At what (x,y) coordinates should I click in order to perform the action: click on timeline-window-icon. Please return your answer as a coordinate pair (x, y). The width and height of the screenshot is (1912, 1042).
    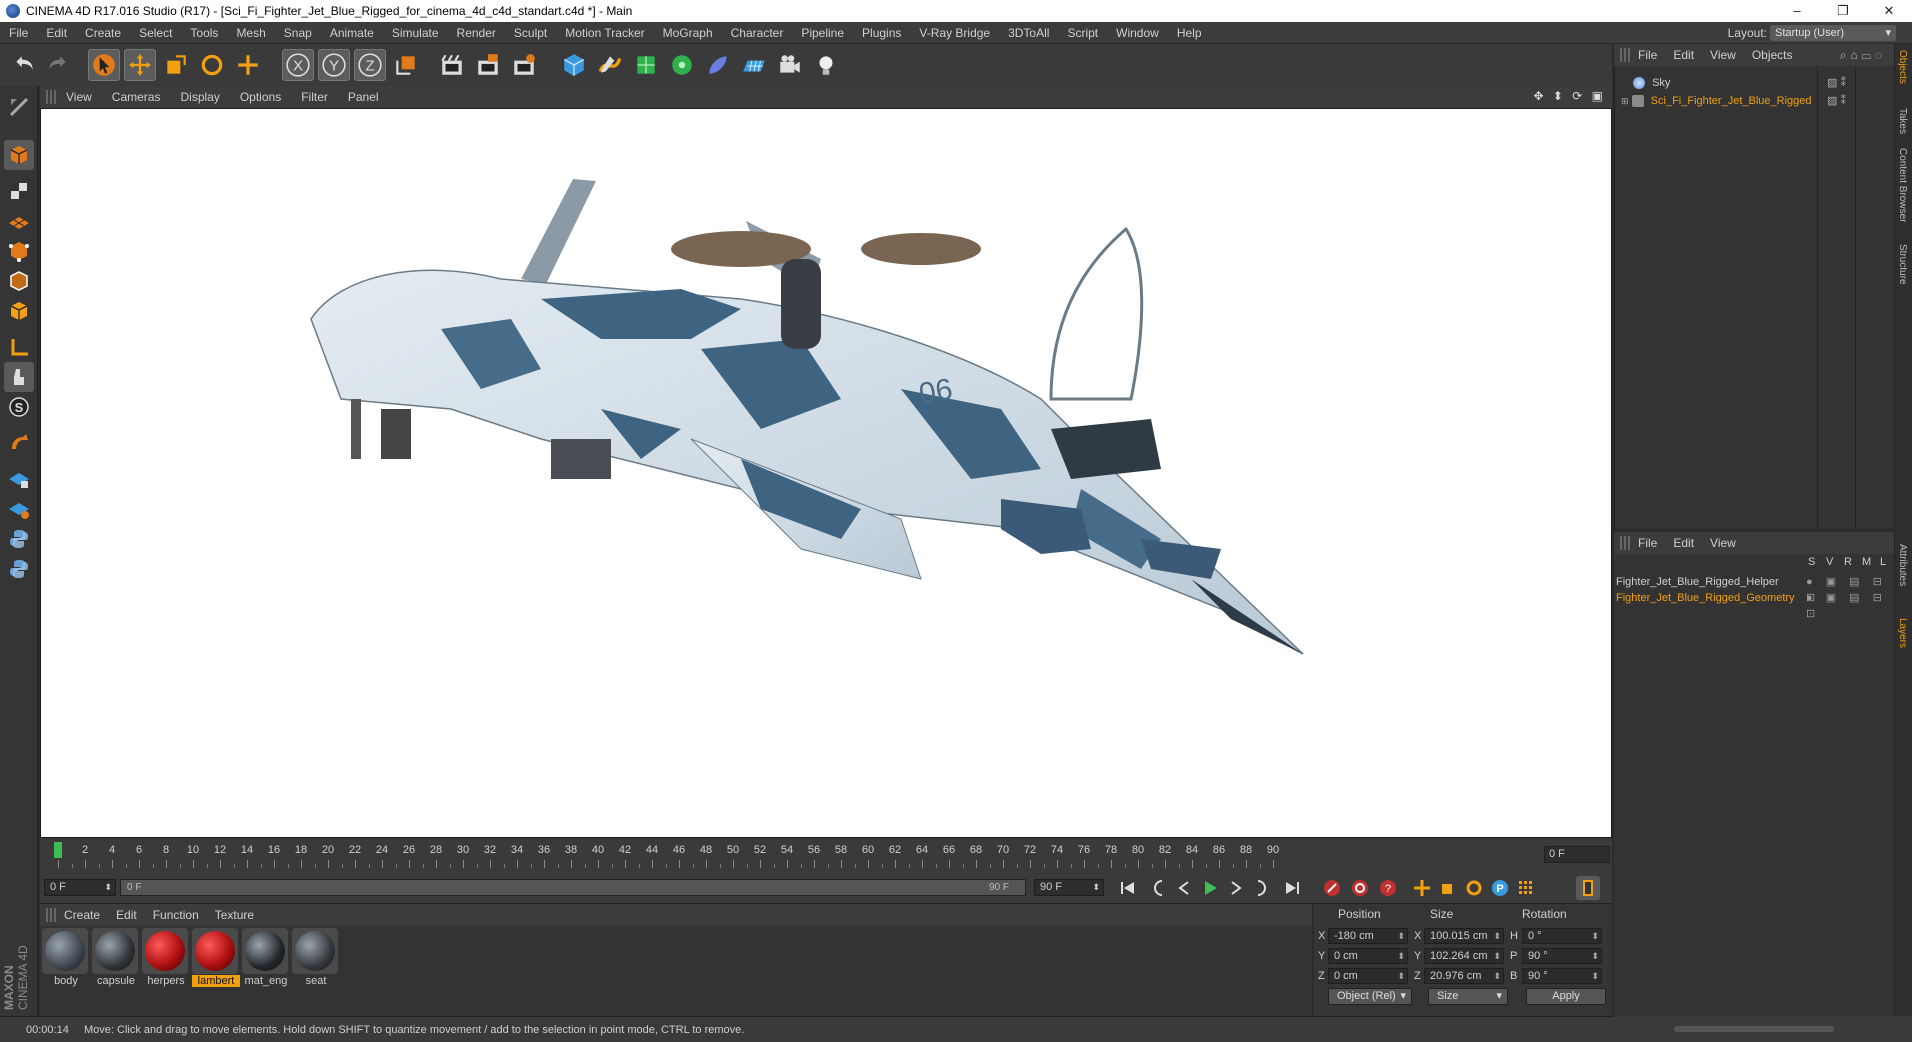
    Looking at the image, I should click on (1588, 888).